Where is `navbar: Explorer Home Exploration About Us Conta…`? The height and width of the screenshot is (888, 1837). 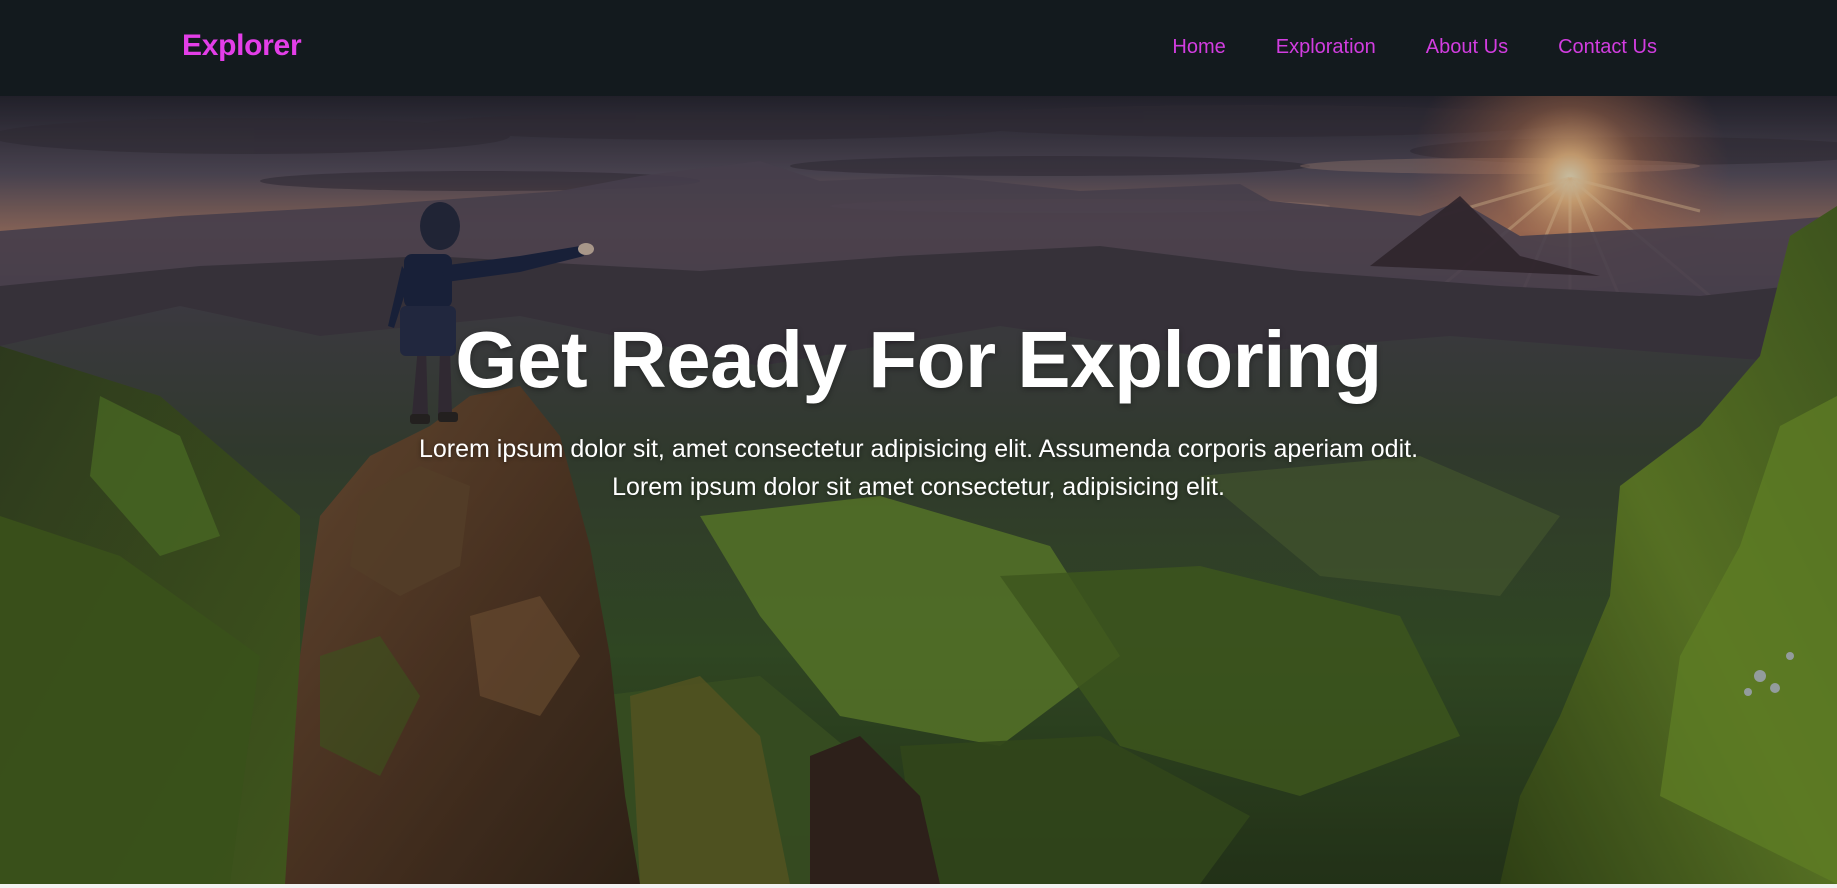
navbar: Explorer Home Exploration About Us Conta… is located at coordinates (918, 48).